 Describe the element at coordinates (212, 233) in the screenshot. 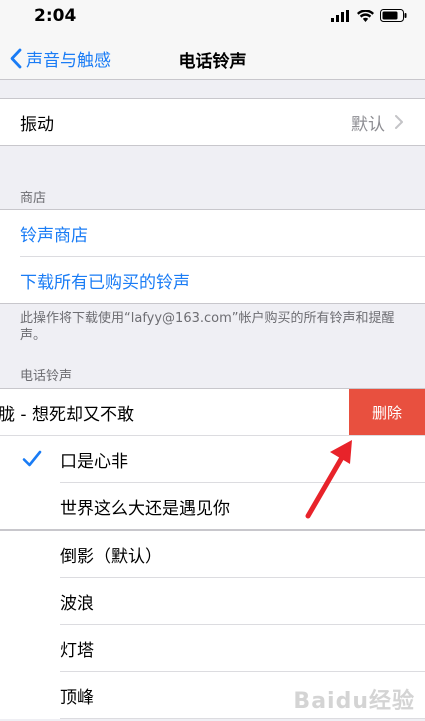

I see `ringtone-store-link: 铃声商店` at that location.